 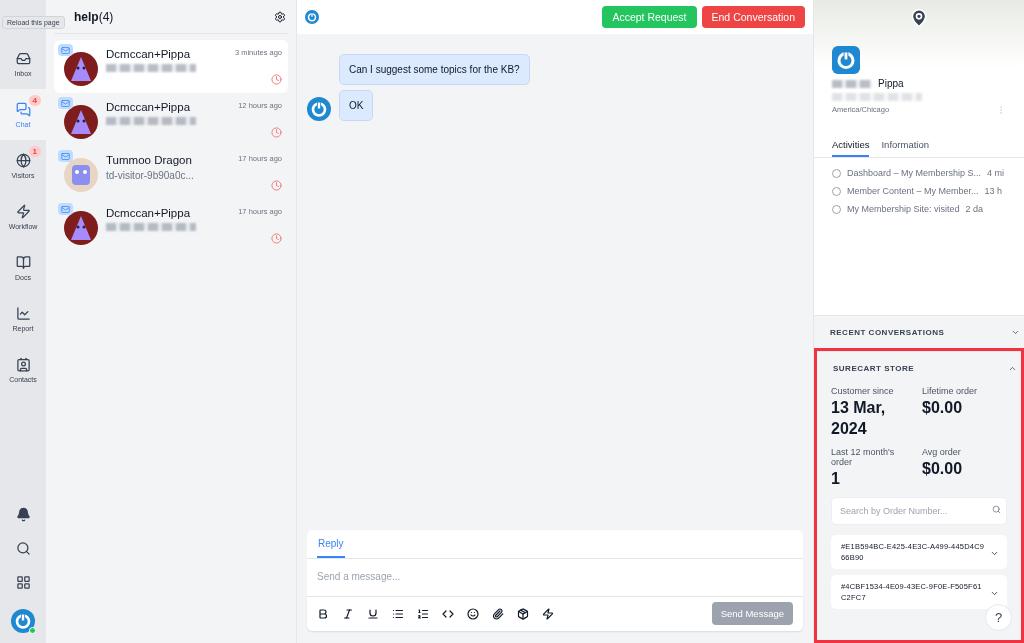 What do you see at coordinates (323, 613) in the screenshot?
I see `bold-button` at bounding box center [323, 613].